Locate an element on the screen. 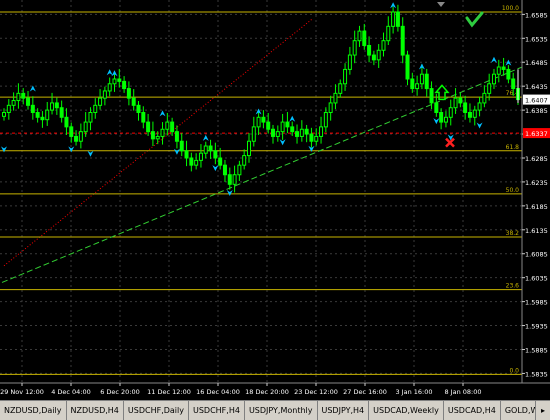  y-tick-label: 1.5835 is located at coordinates (536, 374).